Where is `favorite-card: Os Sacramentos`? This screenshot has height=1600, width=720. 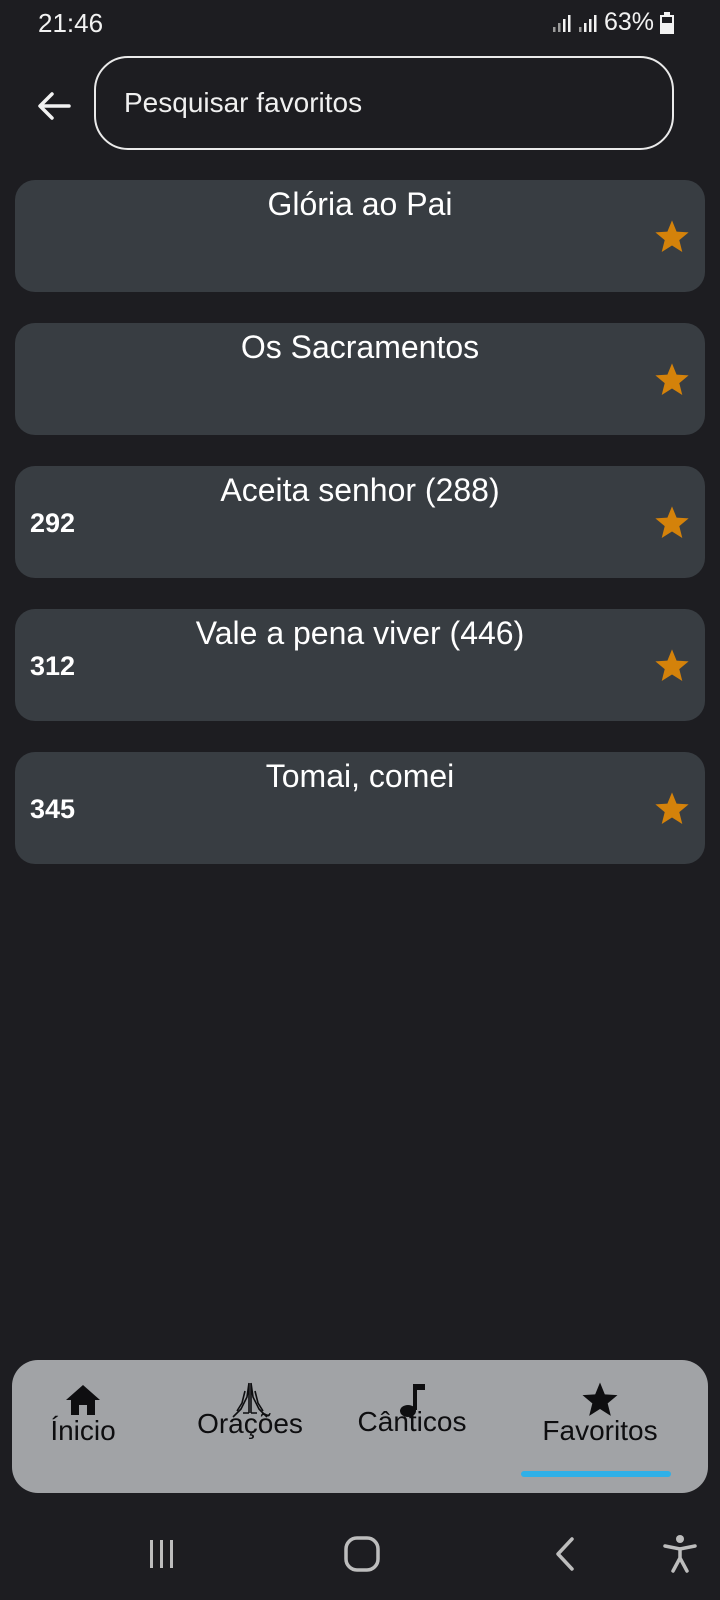 favorite-card: Os Sacramentos is located at coordinates (360, 379).